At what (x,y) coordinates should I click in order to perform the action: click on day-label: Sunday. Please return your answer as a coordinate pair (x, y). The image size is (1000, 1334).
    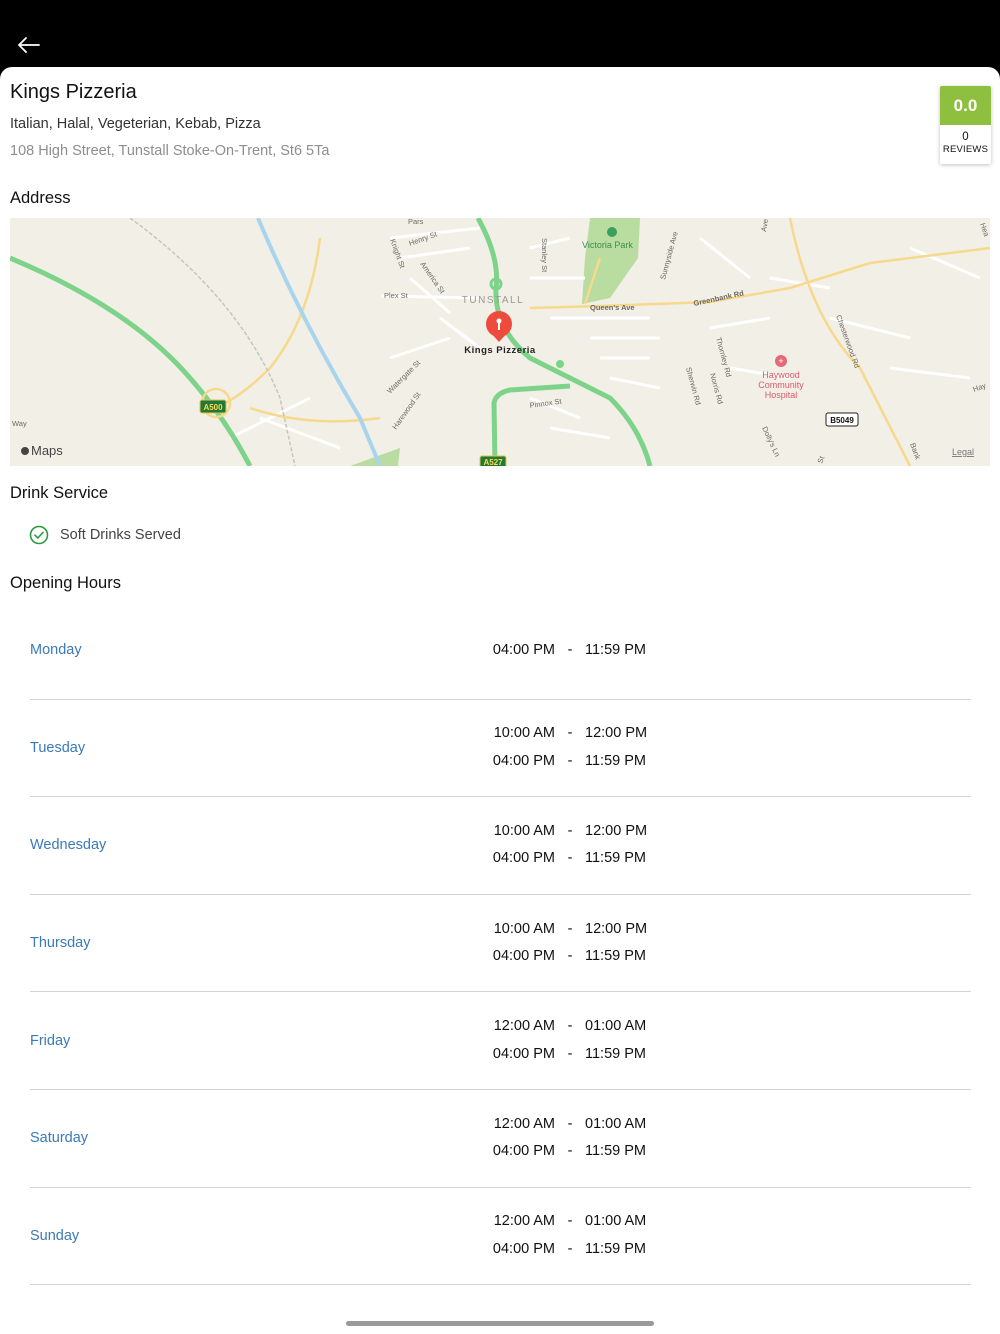
    Looking at the image, I should click on (54, 1236).